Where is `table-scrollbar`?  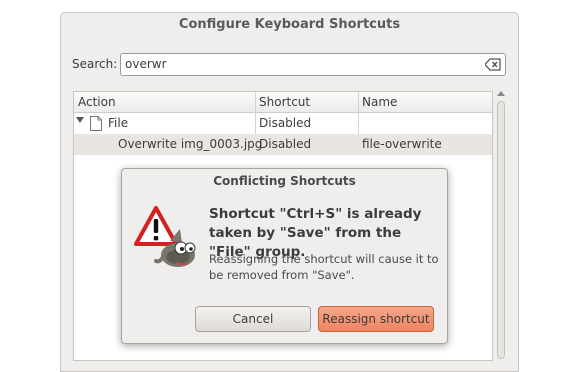
table-scrollbar is located at coordinates (501, 226).